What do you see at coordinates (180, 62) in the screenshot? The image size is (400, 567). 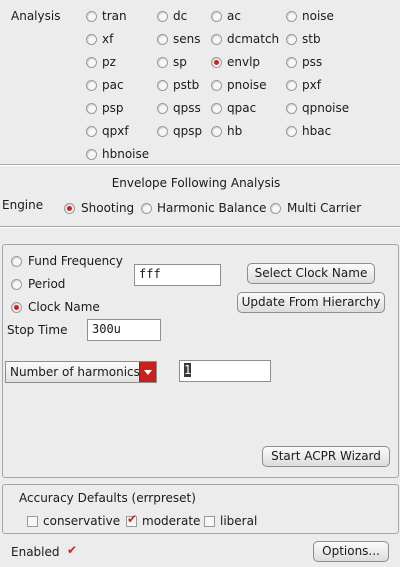 I see `option-label: sp` at bounding box center [180, 62].